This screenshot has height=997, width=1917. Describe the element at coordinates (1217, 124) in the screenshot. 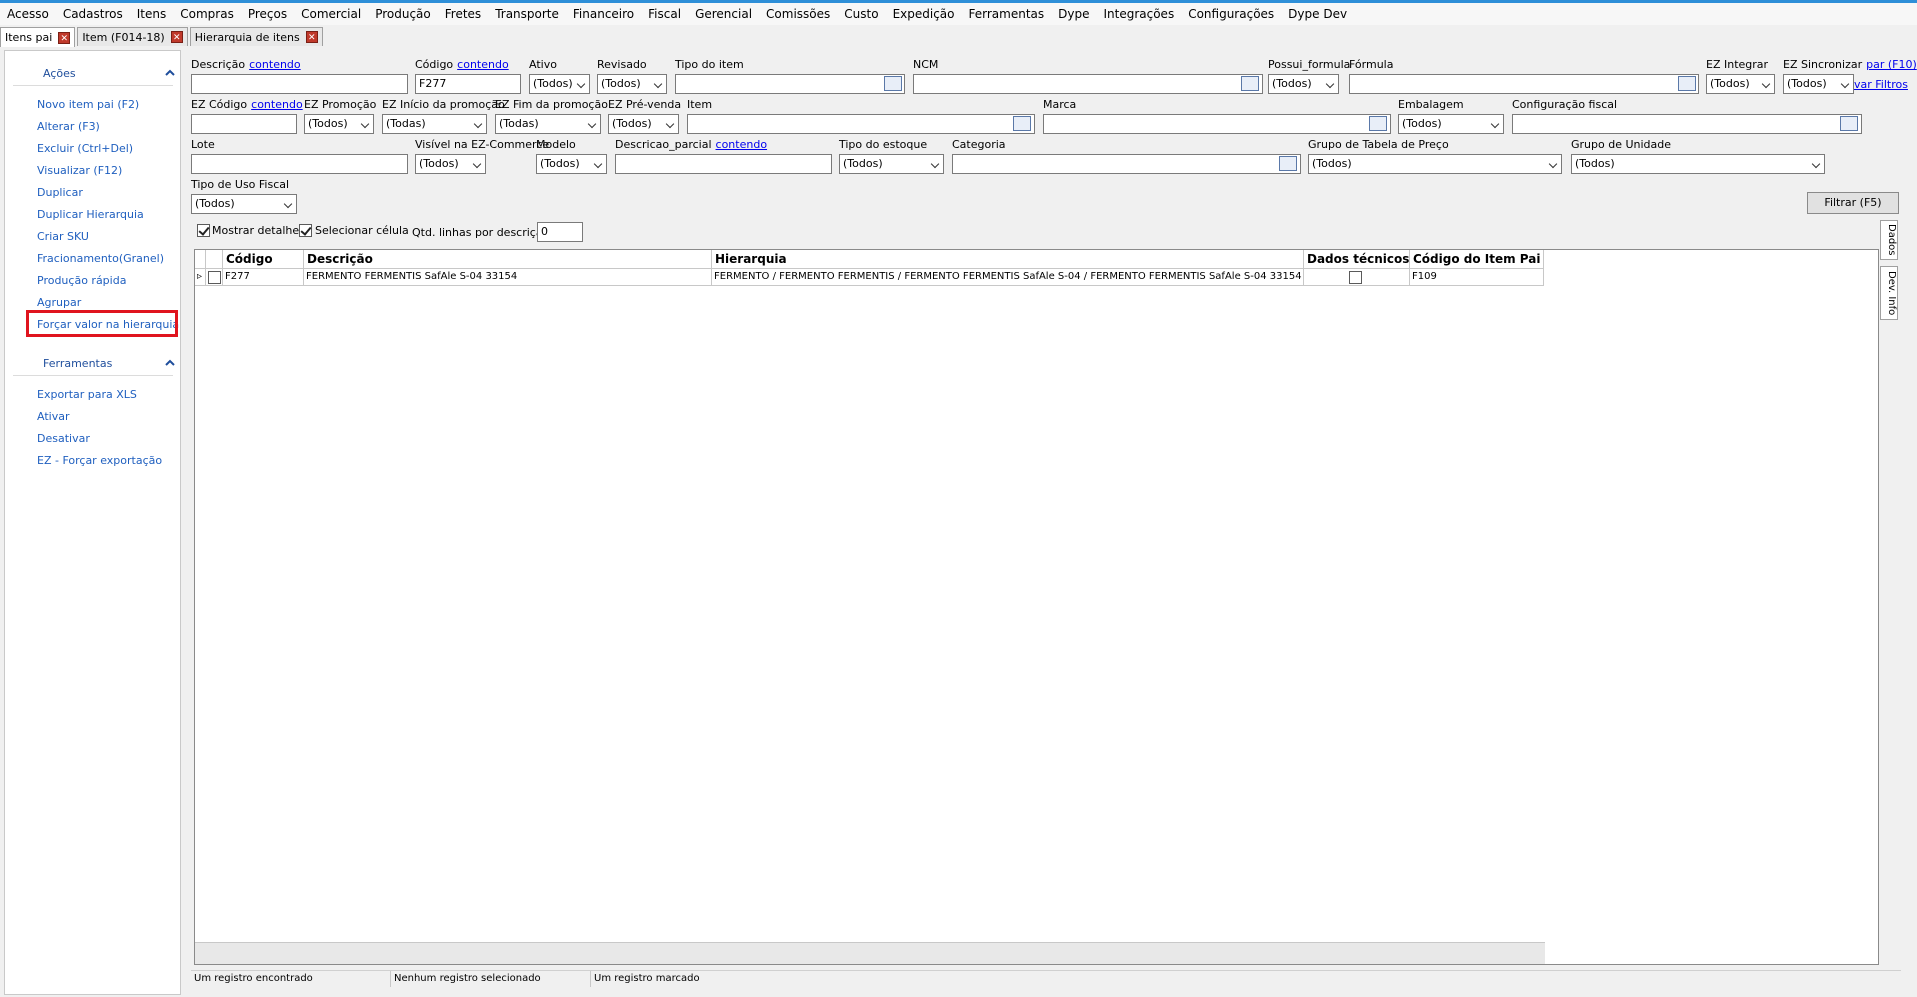

I see `marca-input` at that location.